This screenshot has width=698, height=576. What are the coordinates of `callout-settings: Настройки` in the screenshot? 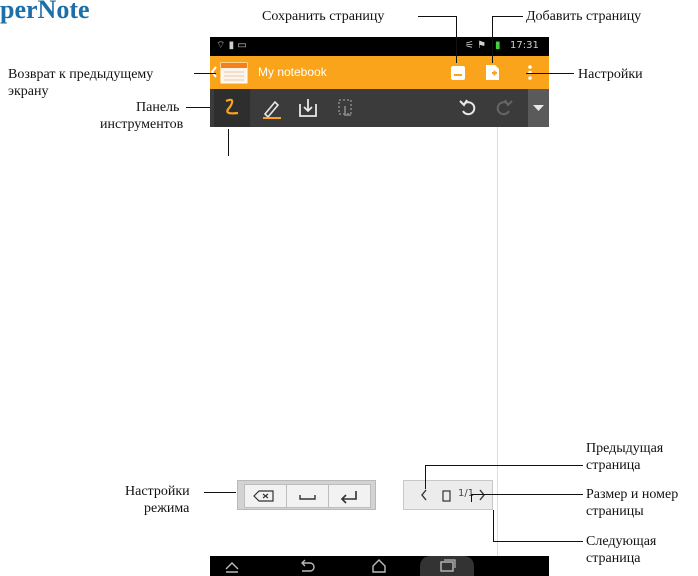 It's located at (610, 74).